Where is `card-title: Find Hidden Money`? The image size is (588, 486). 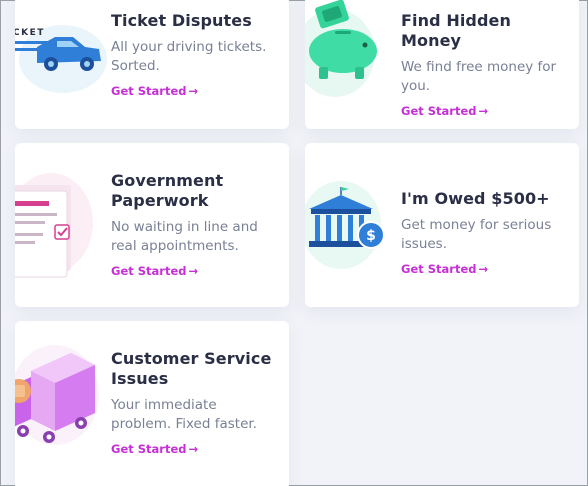 card-title: Find Hidden Money is located at coordinates (456, 30).